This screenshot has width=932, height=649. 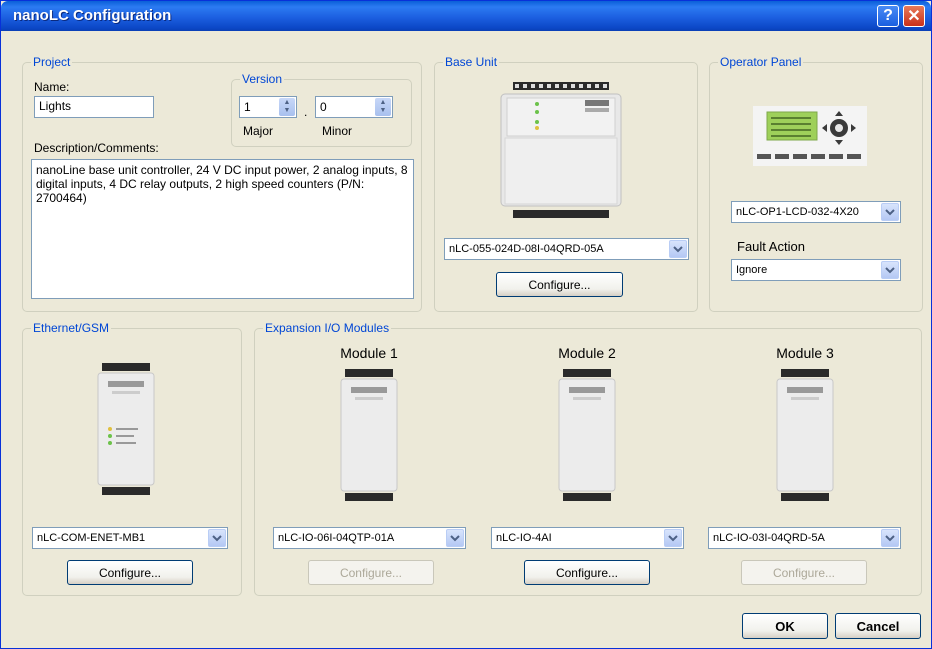 I want to click on operator-panel-select: nLC-OP1-LCD-032-4X20, so click(x=816, y=212).